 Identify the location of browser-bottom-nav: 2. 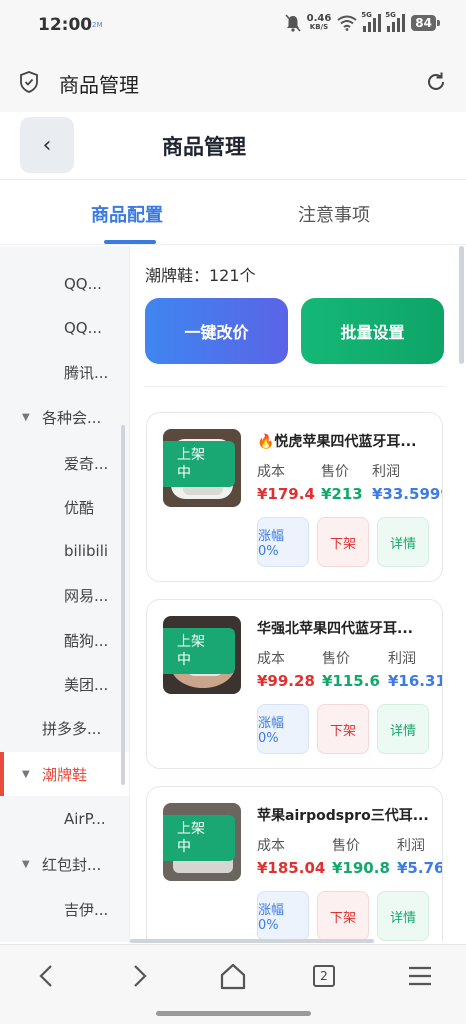
(233, 984).